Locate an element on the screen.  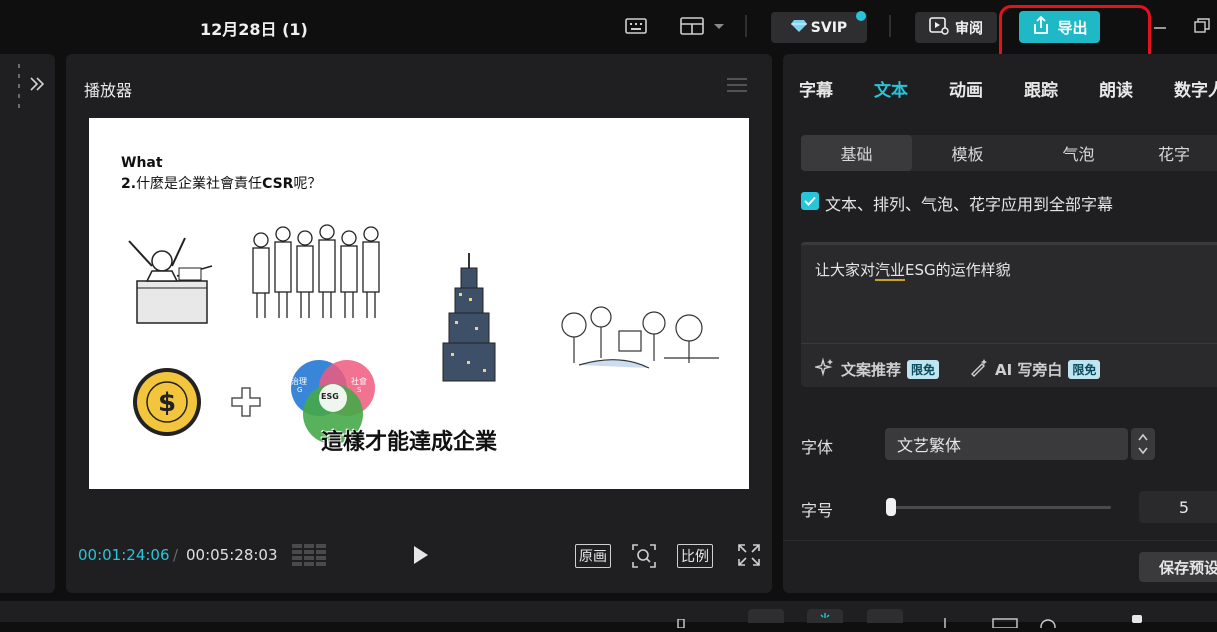
font-label: 字体 is located at coordinates (817, 447).